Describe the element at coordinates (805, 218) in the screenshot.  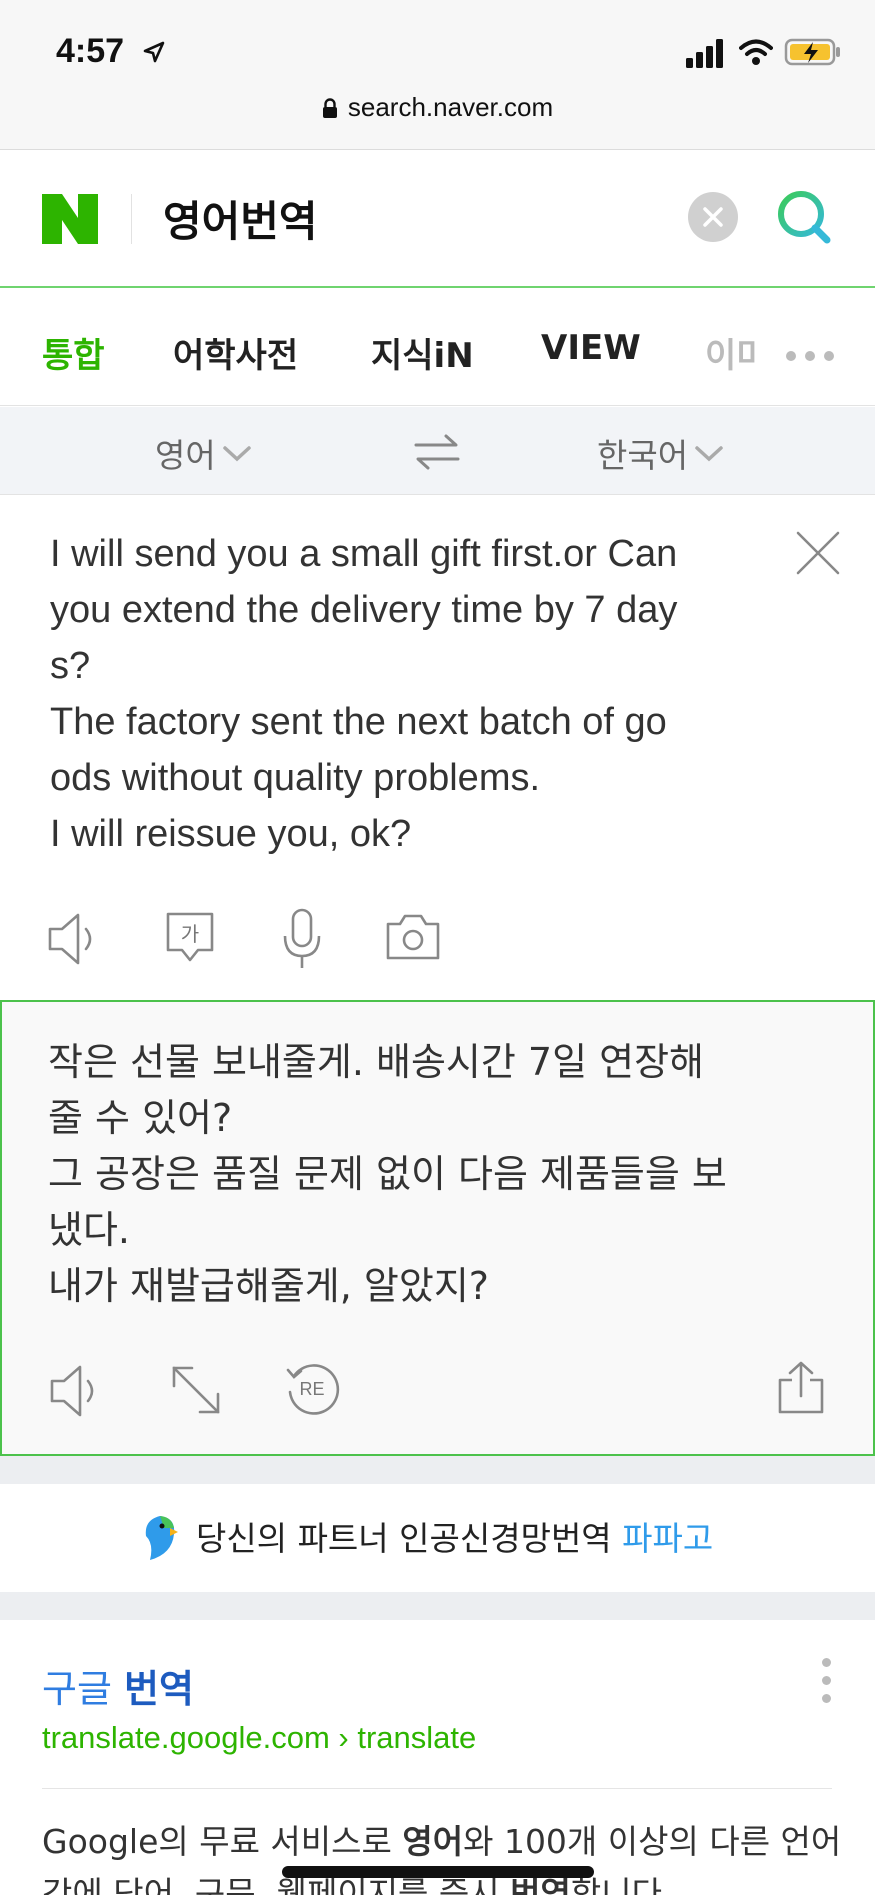
I see `search-button` at that location.